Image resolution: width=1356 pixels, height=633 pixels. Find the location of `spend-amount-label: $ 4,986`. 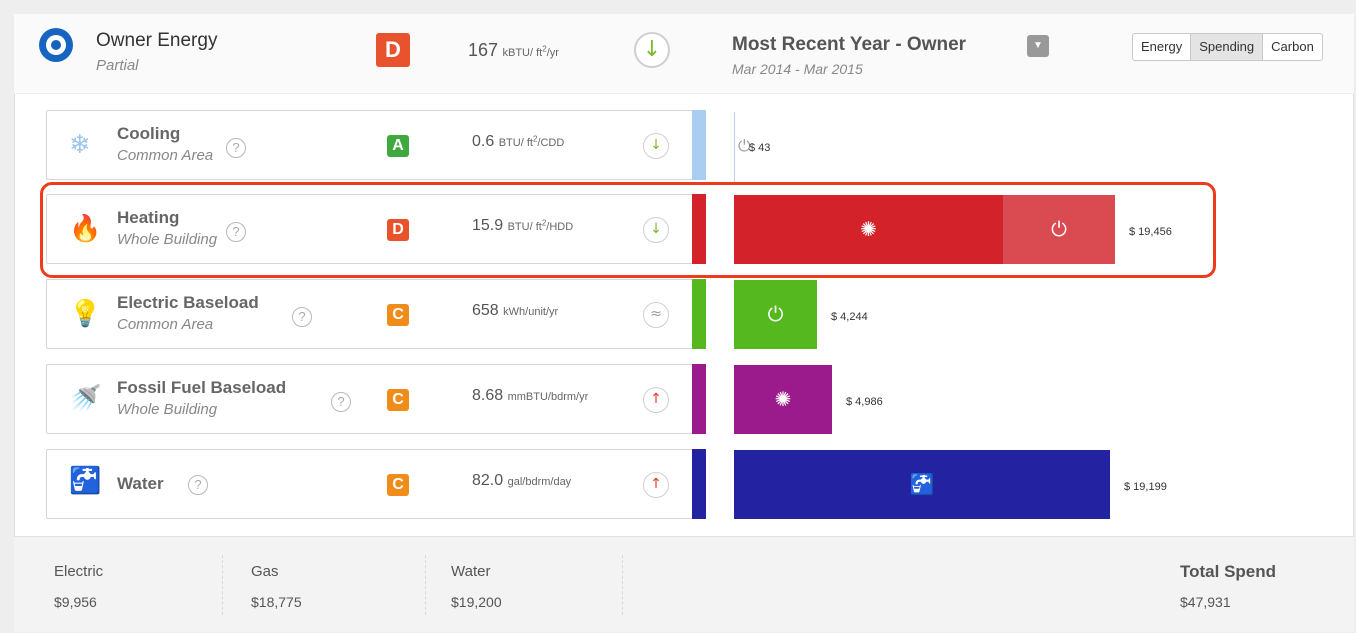

spend-amount-label: $ 4,986 is located at coordinates (864, 402).